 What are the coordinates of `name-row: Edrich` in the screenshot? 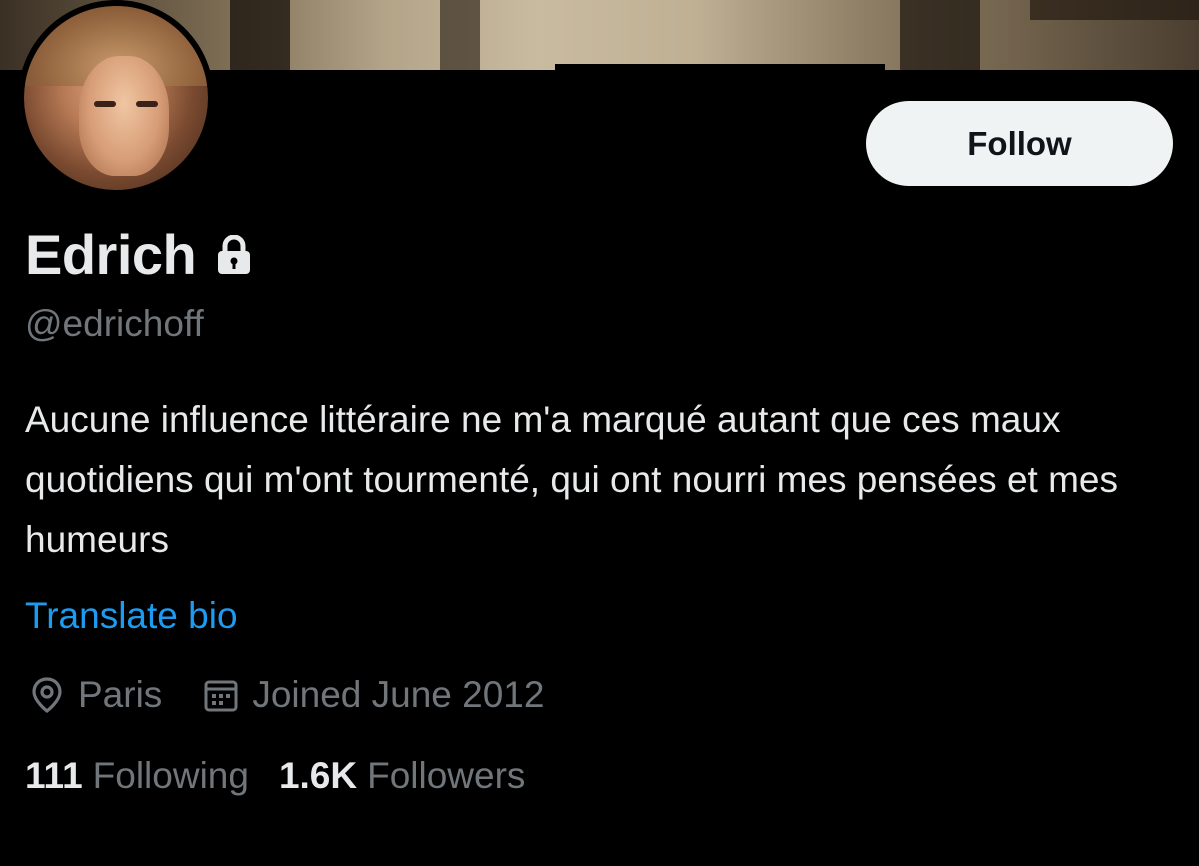 It's located at (138, 254).